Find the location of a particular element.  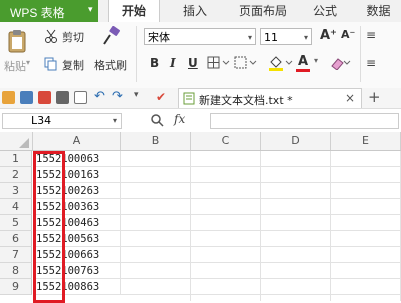

cut-button: 剪切 is located at coordinates (69, 36).